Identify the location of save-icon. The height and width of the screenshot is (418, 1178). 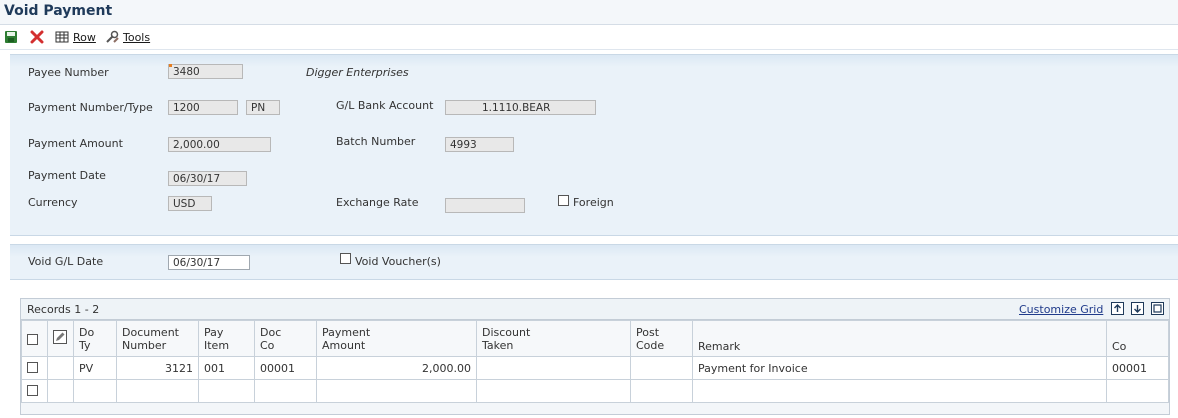
(11, 37).